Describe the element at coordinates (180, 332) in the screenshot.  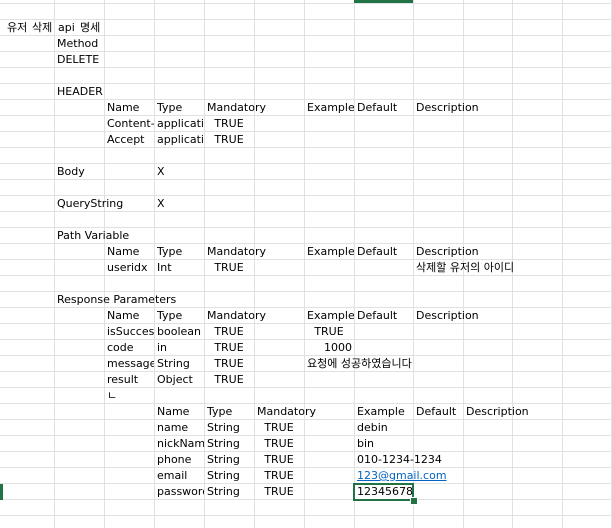
I see `table-cell: boolean` at that location.